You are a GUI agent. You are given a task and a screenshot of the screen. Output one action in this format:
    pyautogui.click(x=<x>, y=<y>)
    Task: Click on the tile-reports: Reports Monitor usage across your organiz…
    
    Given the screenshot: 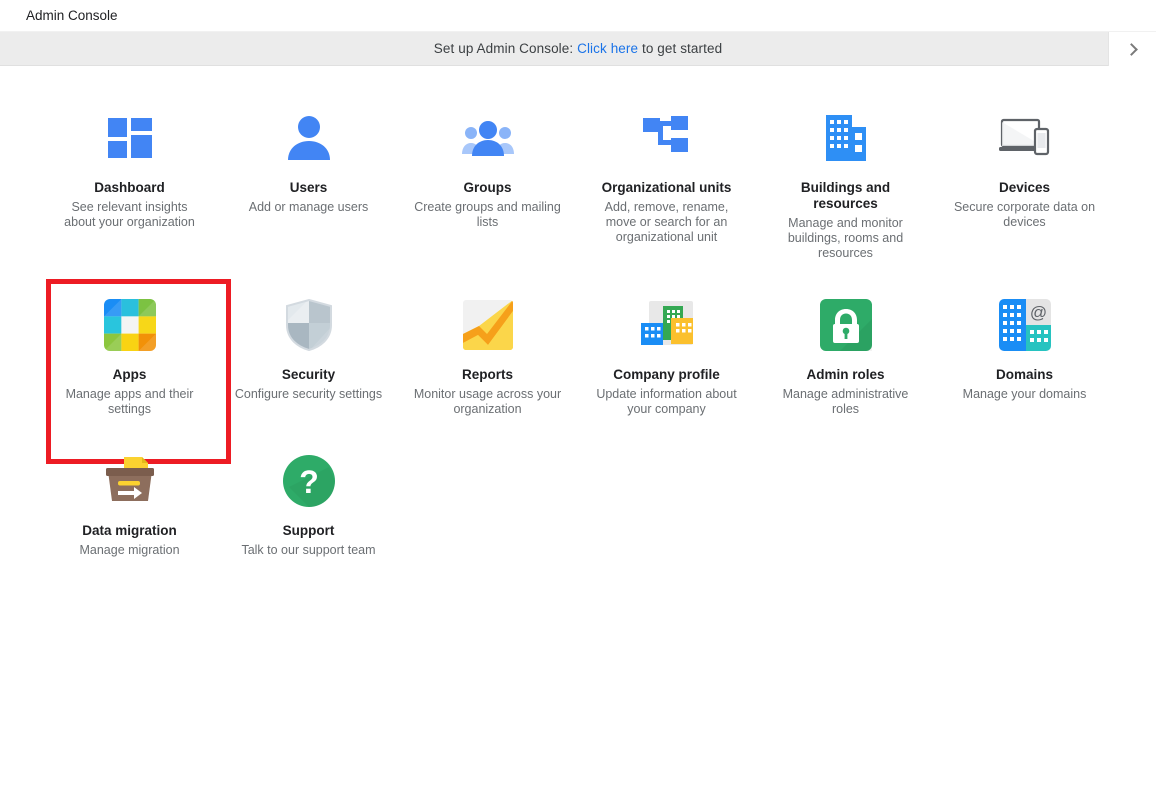 What is the action you would take?
    pyautogui.click(x=487, y=353)
    